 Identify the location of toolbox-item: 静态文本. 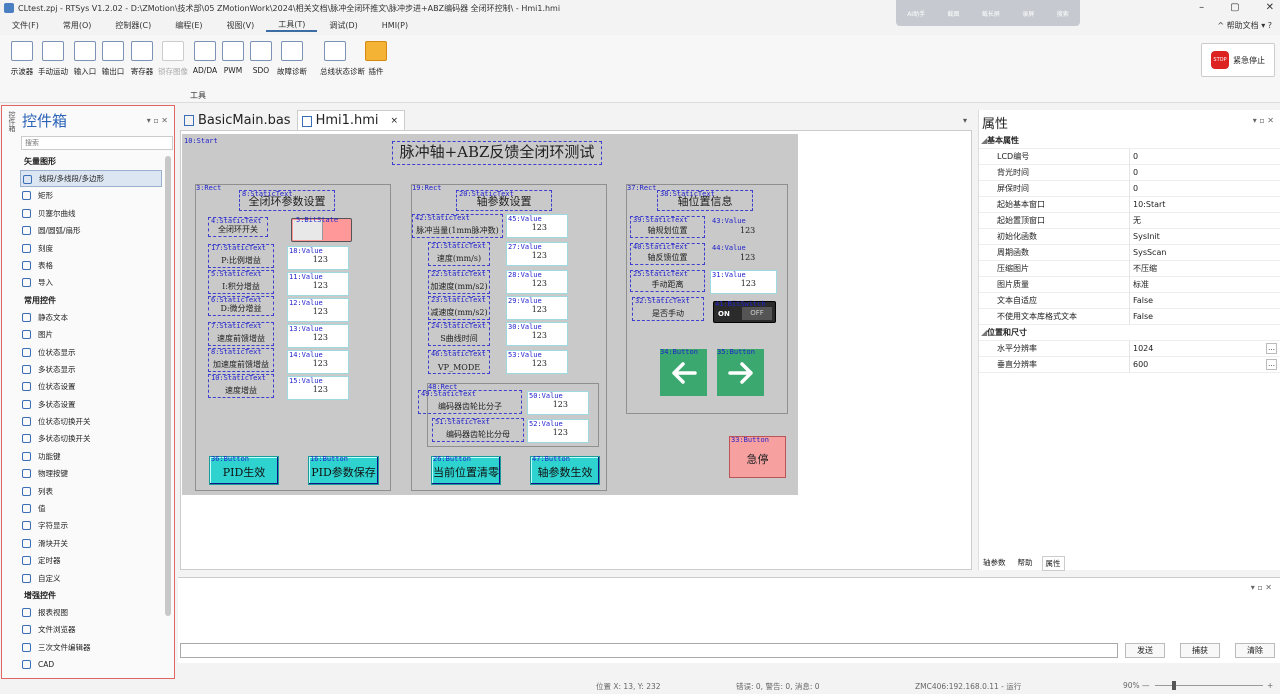
(91, 317).